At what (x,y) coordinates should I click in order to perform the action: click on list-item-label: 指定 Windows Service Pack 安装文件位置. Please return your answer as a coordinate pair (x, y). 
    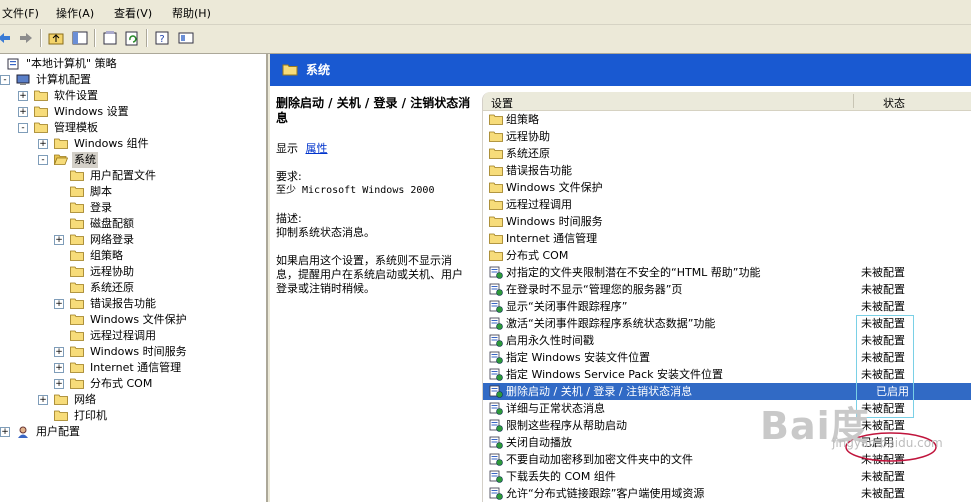
    Looking at the image, I should click on (615, 374).